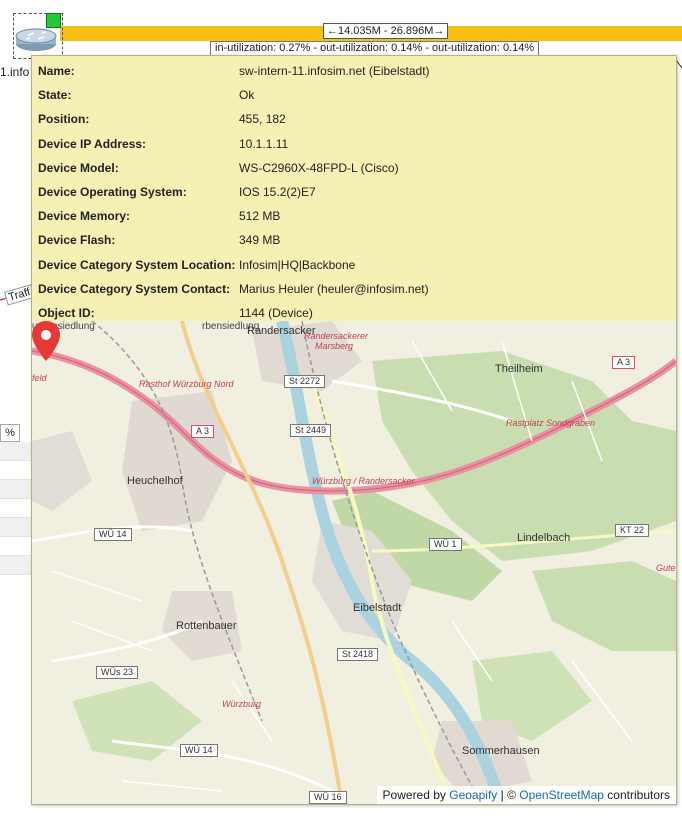  I want to click on road-badge-kt22: KT 22, so click(632, 530).